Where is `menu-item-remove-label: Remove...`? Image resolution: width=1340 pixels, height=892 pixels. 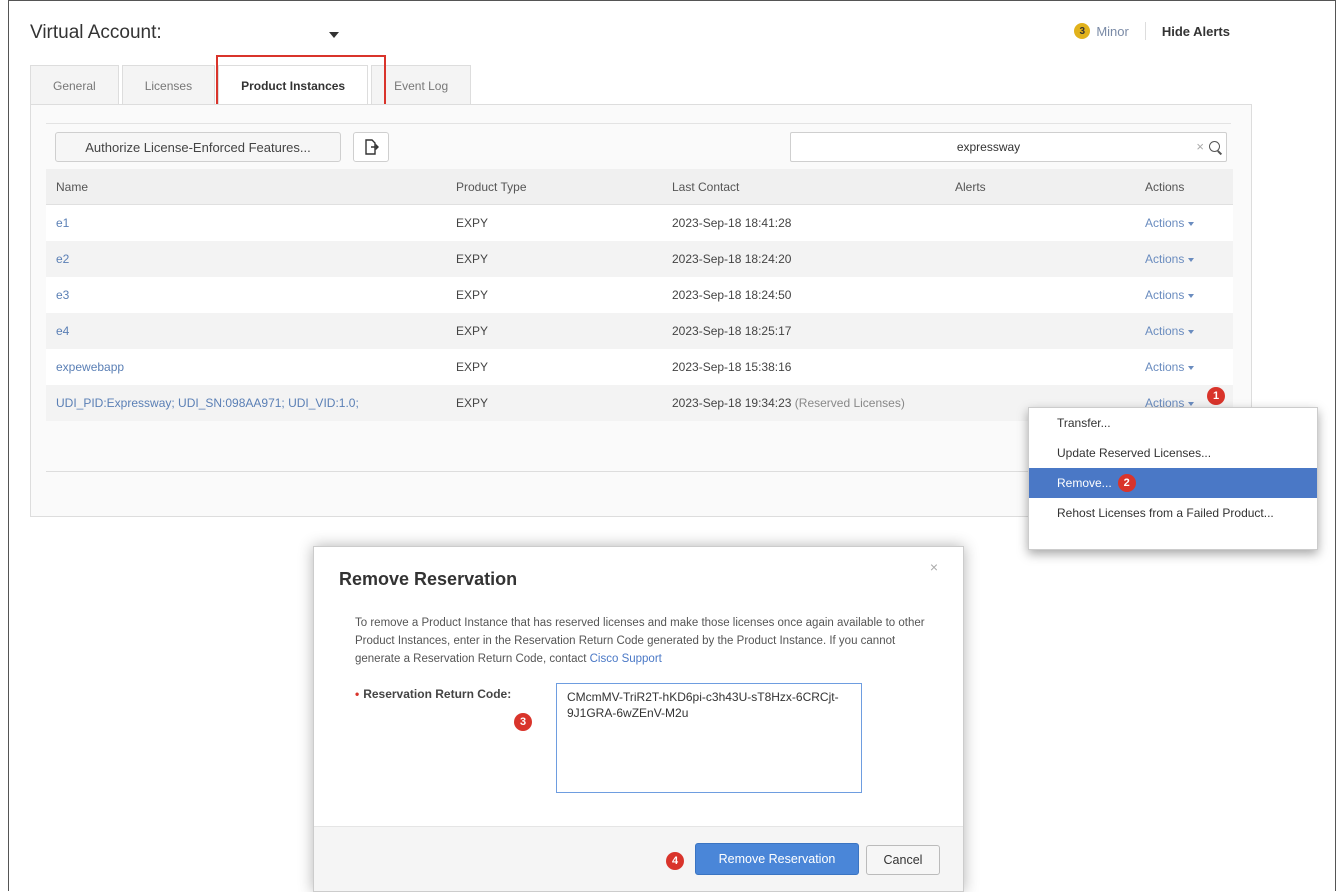 menu-item-remove-label: Remove... is located at coordinates (1084, 483).